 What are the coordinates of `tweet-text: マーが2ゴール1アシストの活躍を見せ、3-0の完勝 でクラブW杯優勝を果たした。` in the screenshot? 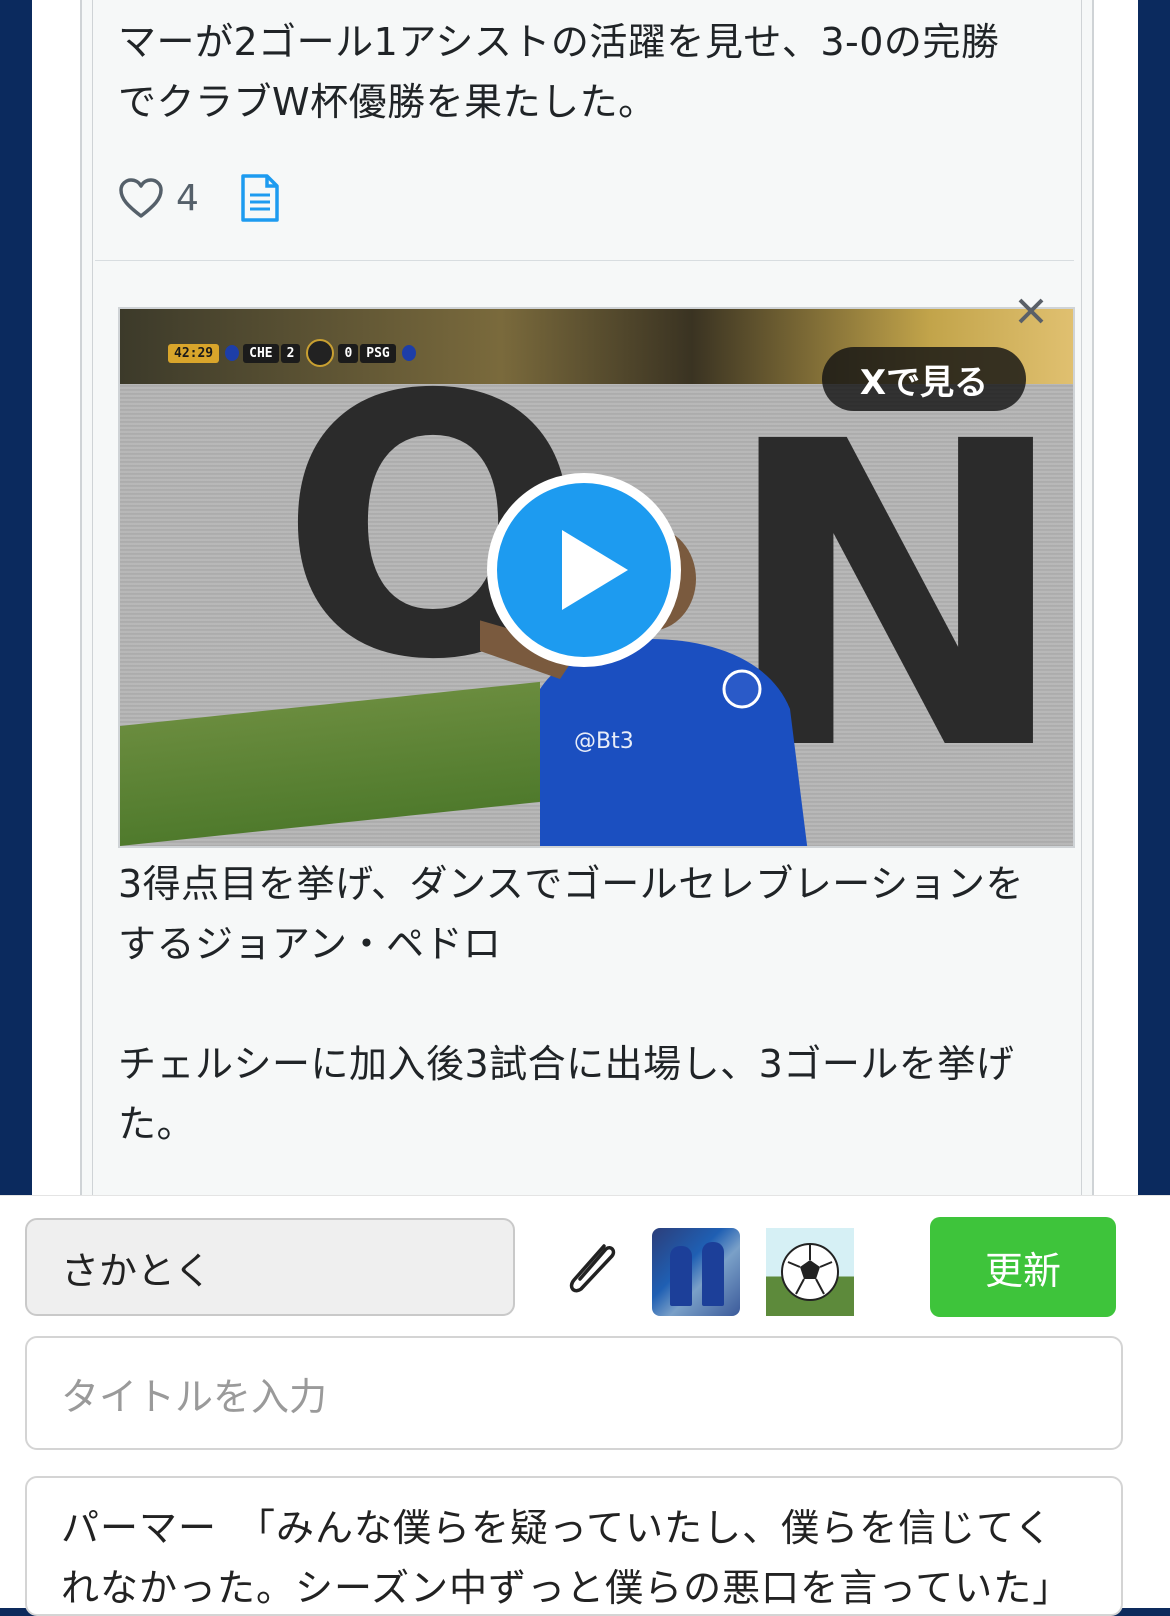 It's located at (559, 72).